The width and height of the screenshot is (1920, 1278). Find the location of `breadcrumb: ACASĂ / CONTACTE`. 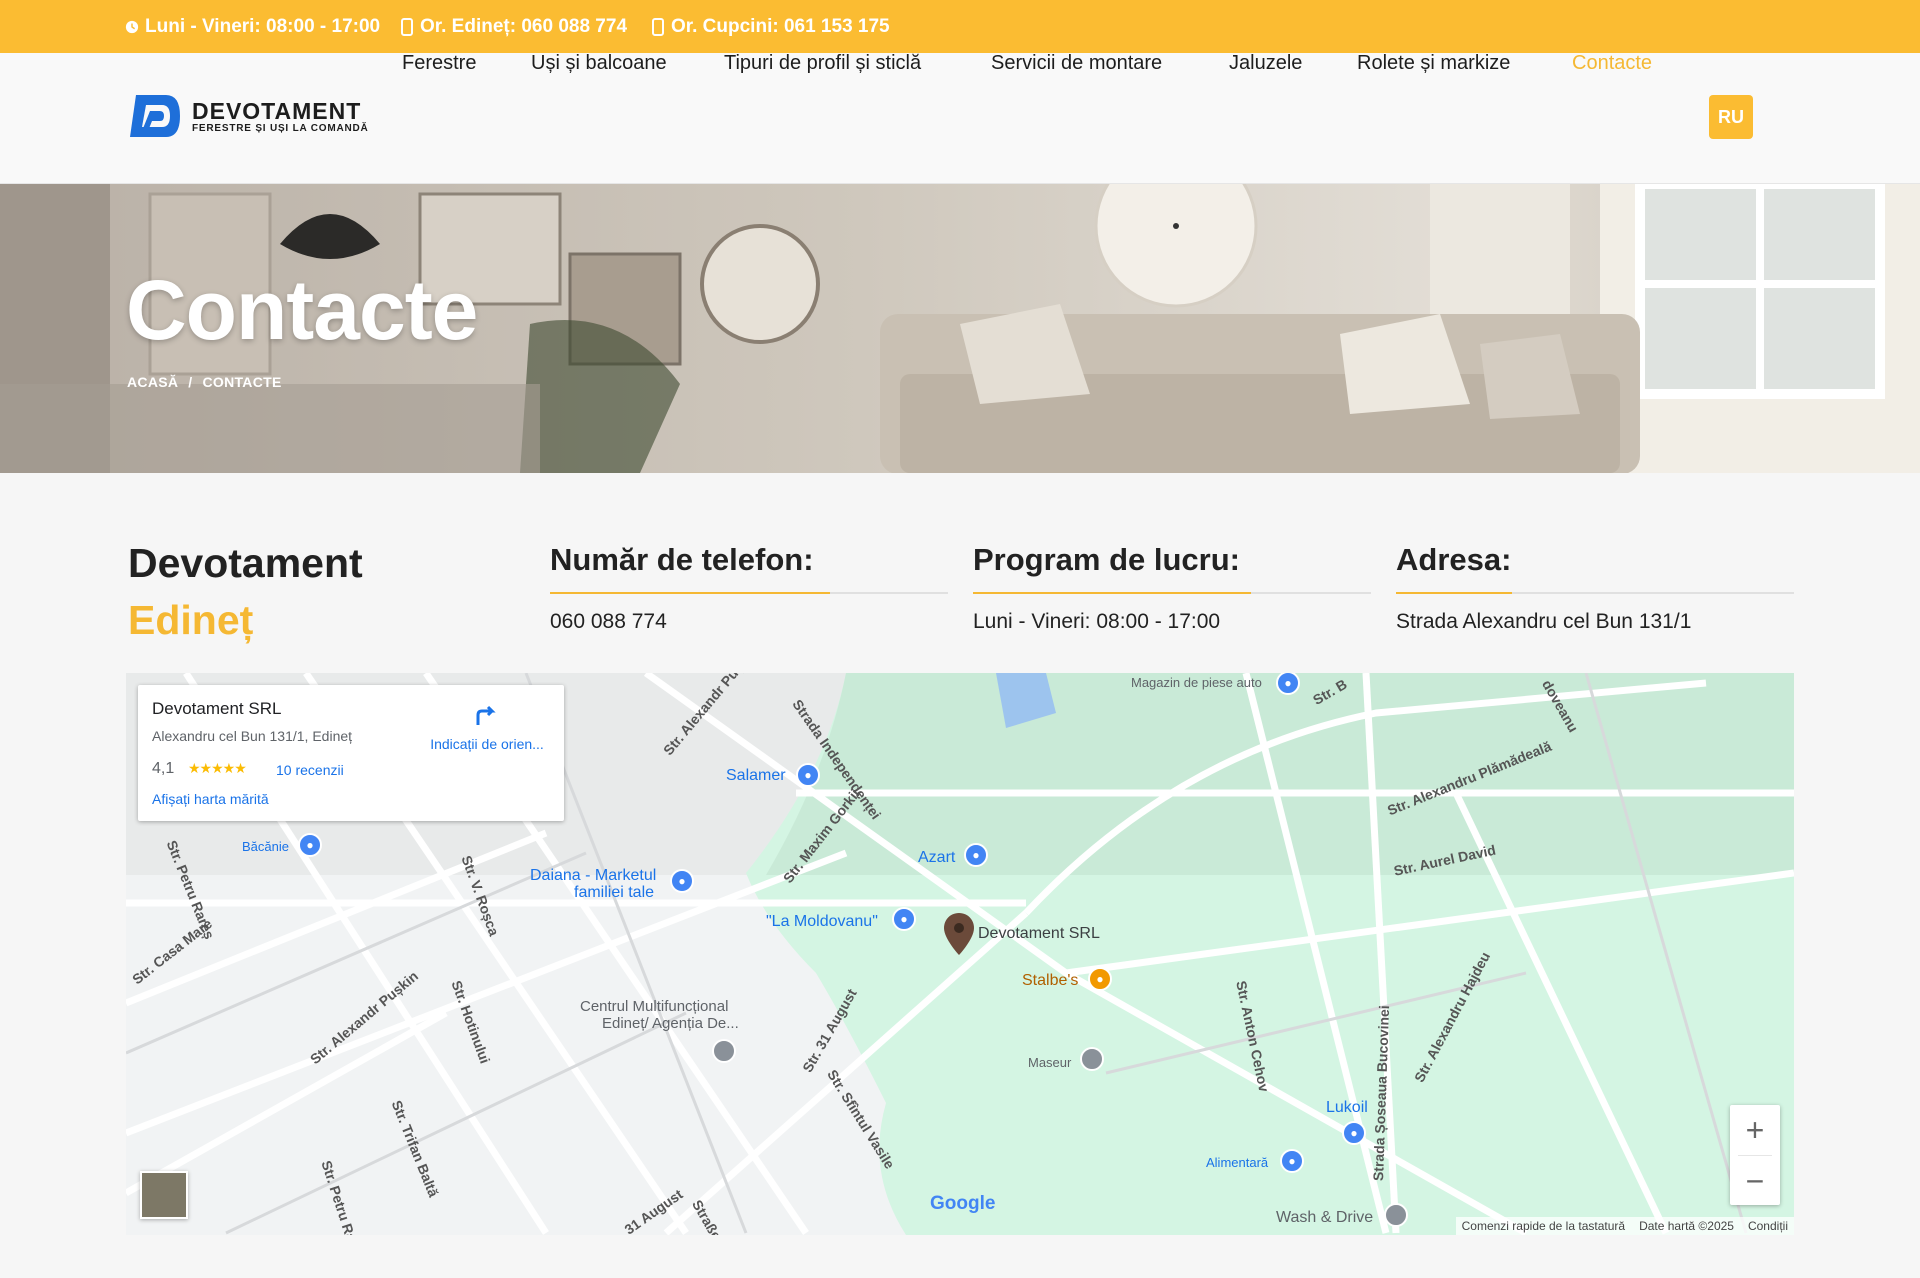

breadcrumb: ACASĂ / CONTACTE is located at coordinates (204, 382).